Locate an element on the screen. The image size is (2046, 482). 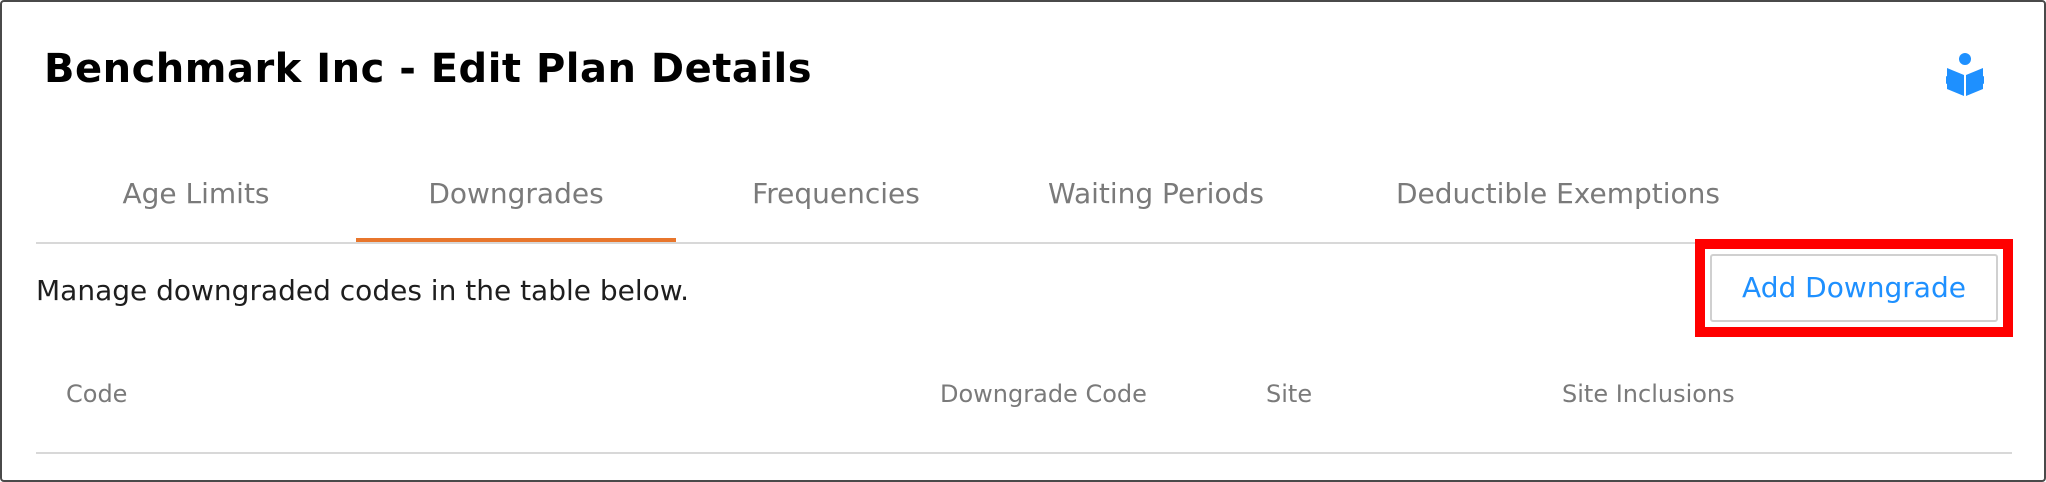
column-header-downgrade-code: Downgrade Code is located at coordinates (1043, 394).